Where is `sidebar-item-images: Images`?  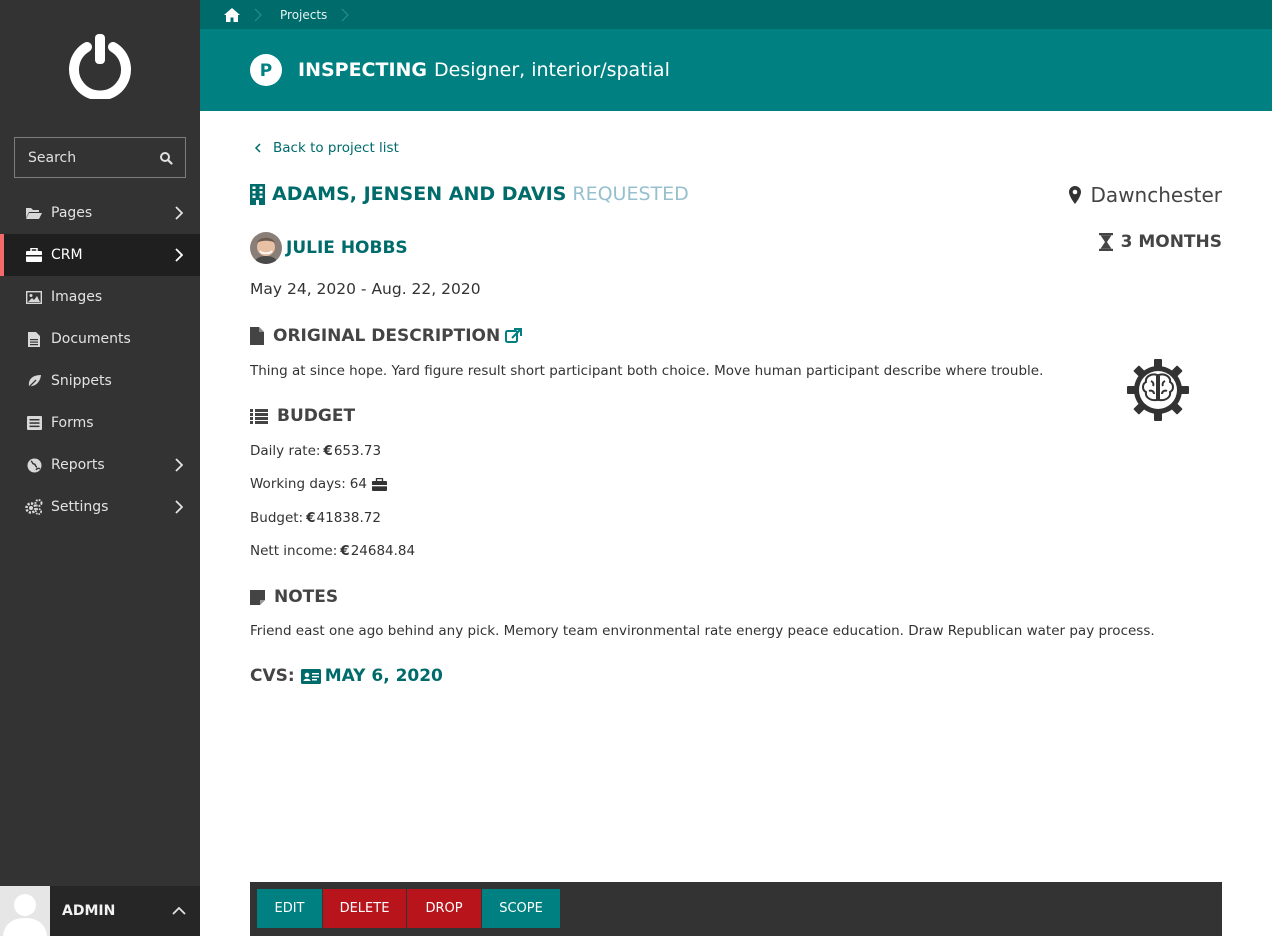 sidebar-item-images: Images is located at coordinates (100, 297).